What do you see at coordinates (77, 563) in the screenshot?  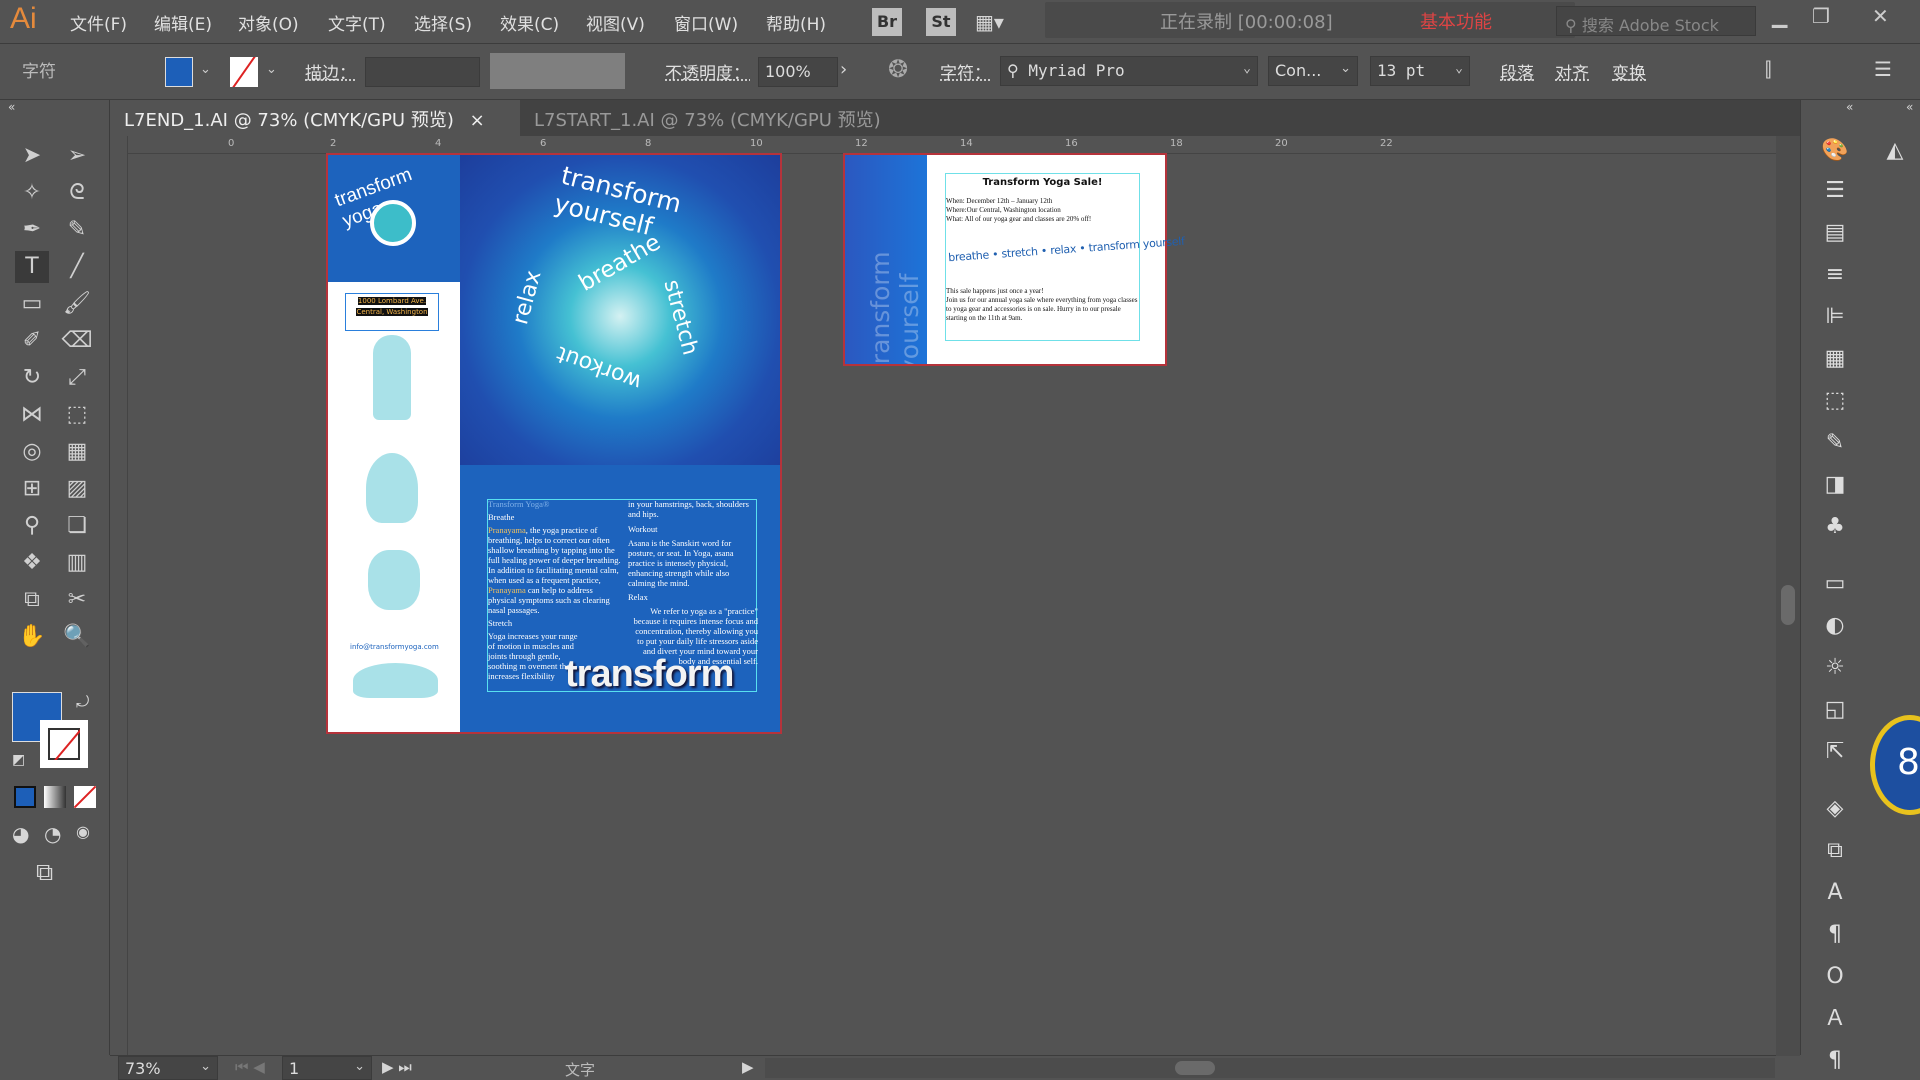 I see `column-graph-tool: ▥` at bounding box center [77, 563].